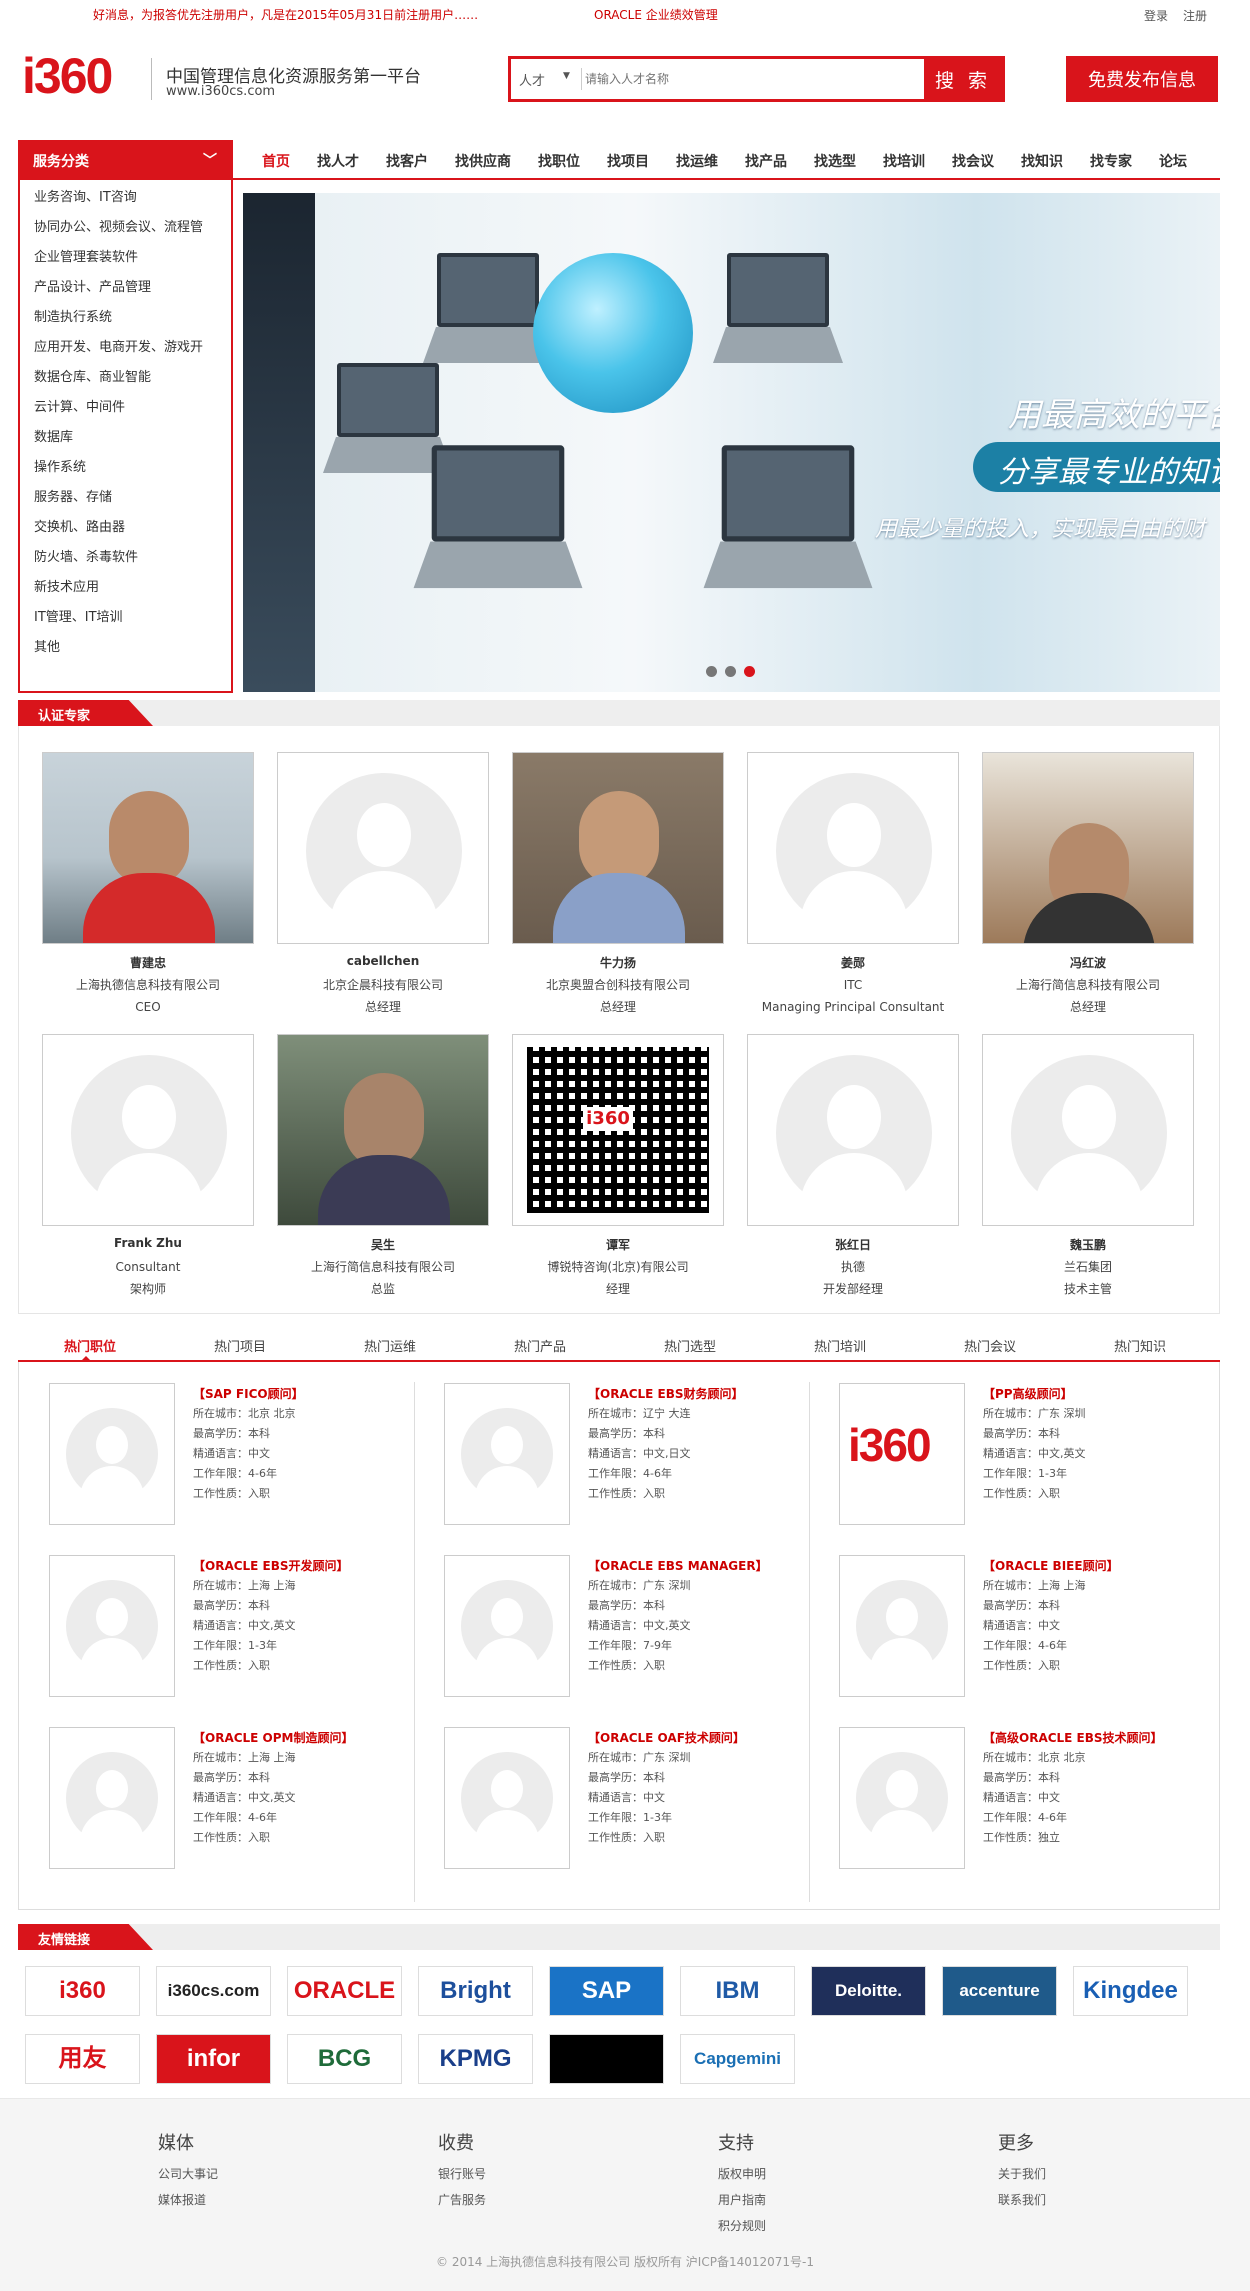 This screenshot has height=2291, width=1250. What do you see at coordinates (1130, 1991) in the screenshot?
I see `partner-logo: Kingdee` at bounding box center [1130, 1991].